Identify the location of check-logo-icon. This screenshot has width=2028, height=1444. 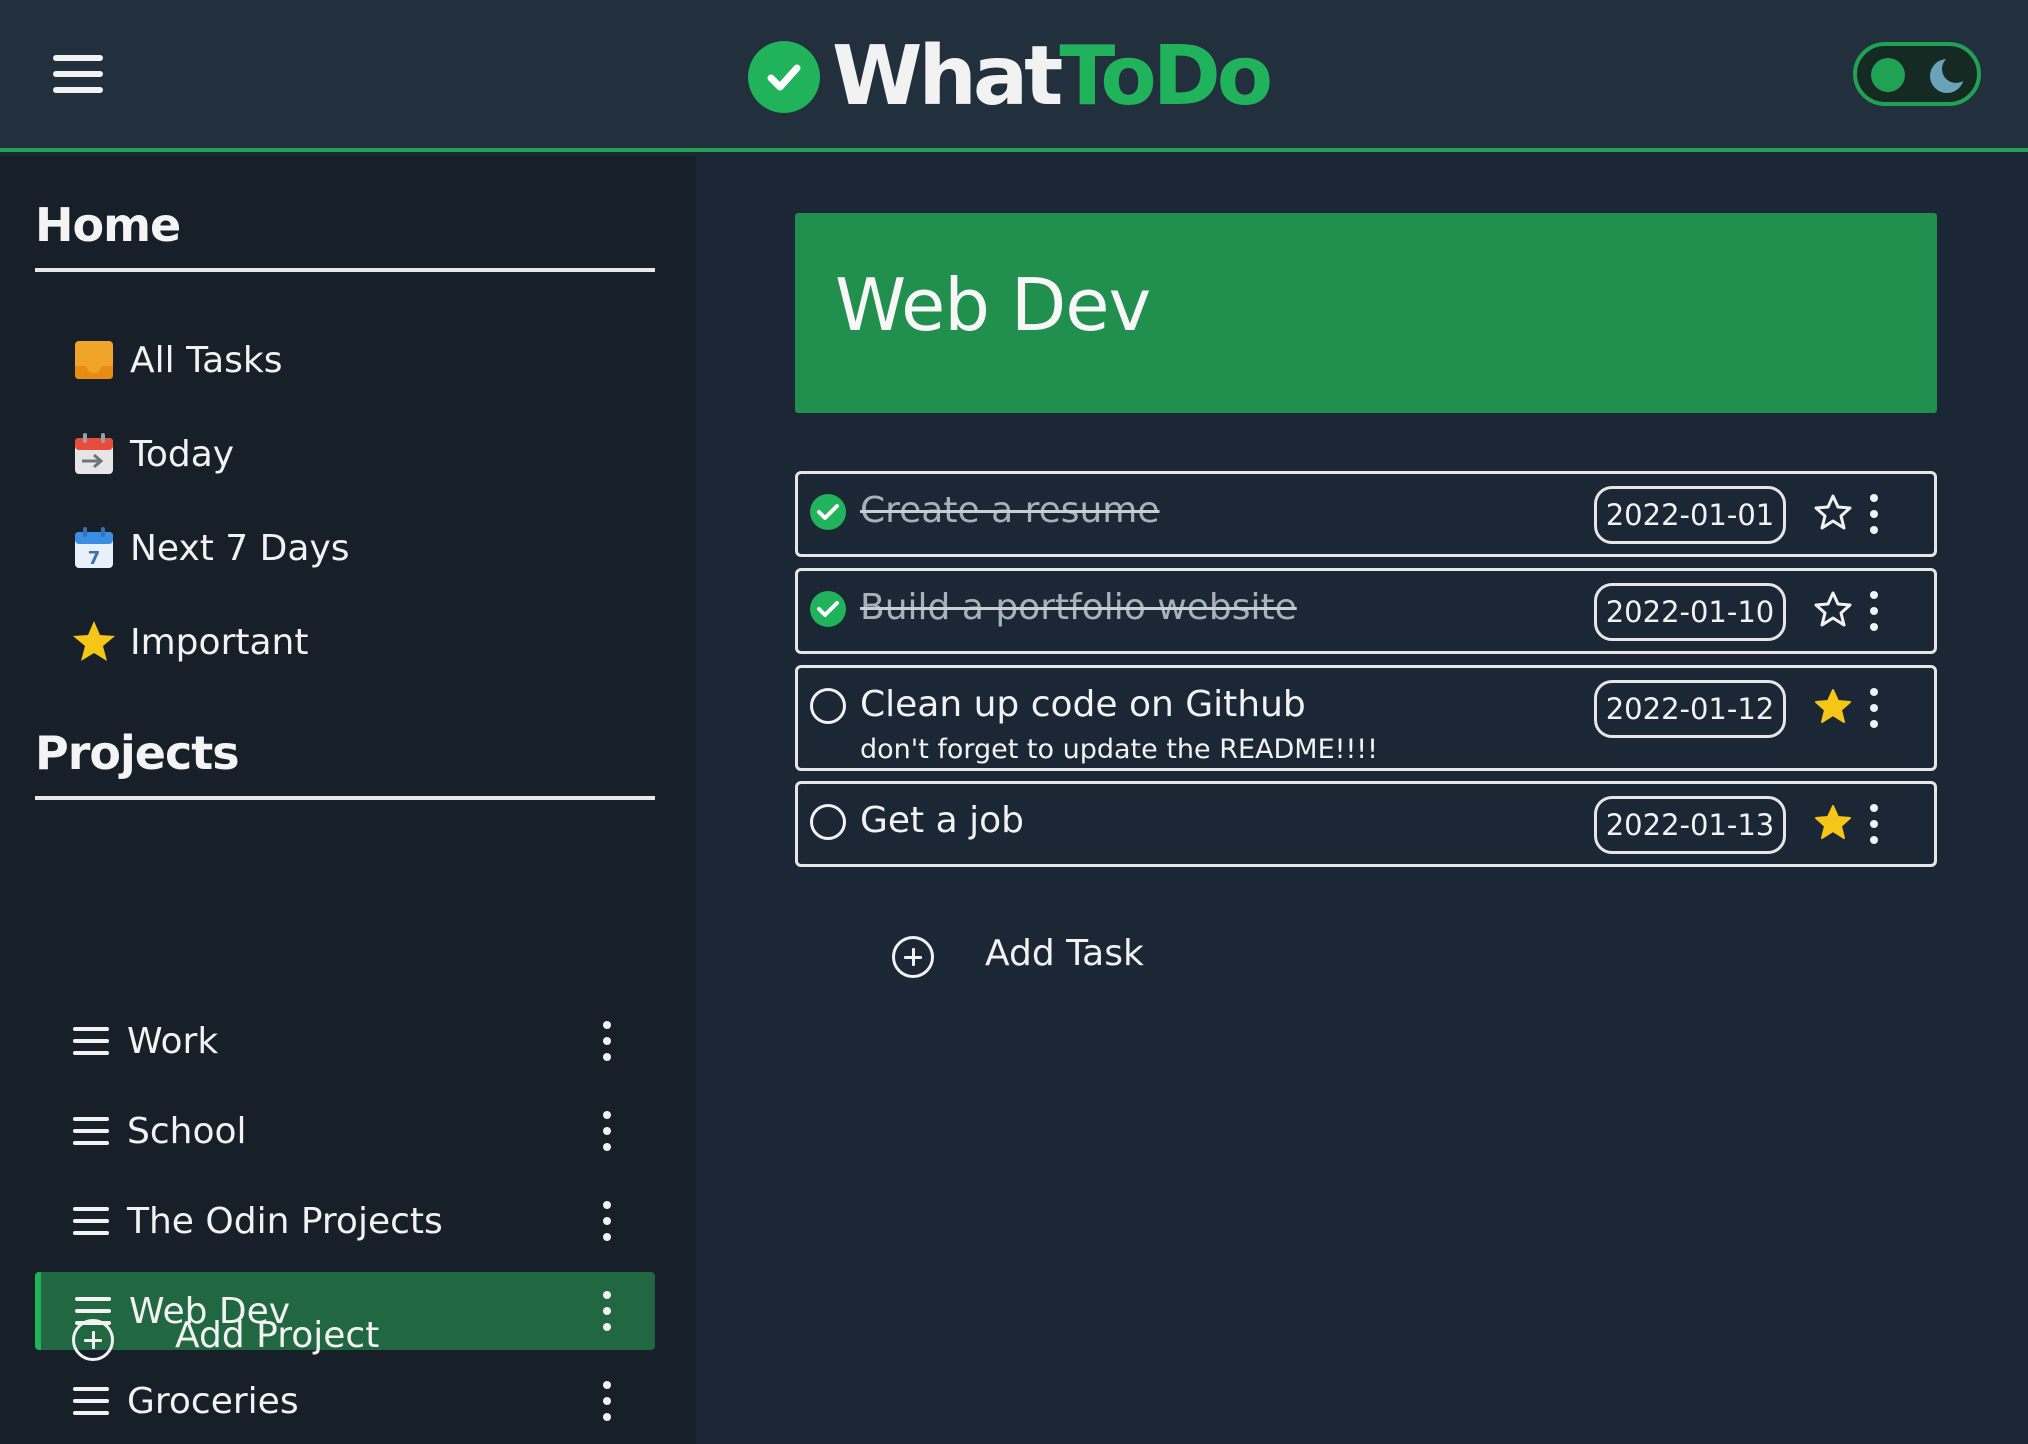
(784, 77).